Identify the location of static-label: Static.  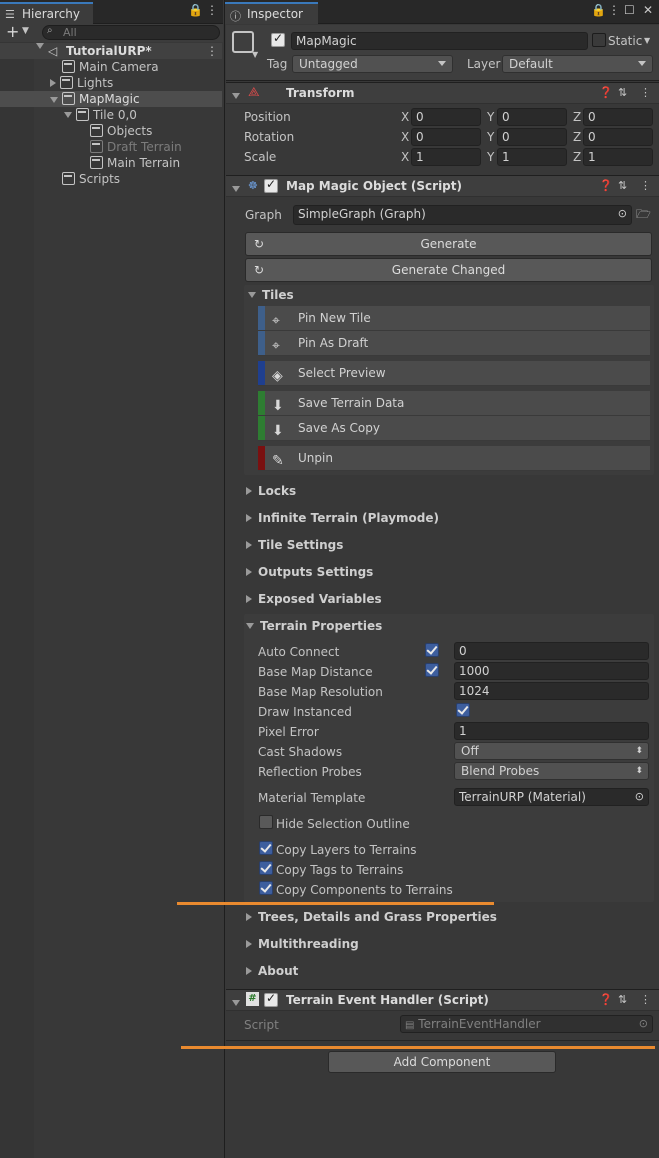
(625, 41).